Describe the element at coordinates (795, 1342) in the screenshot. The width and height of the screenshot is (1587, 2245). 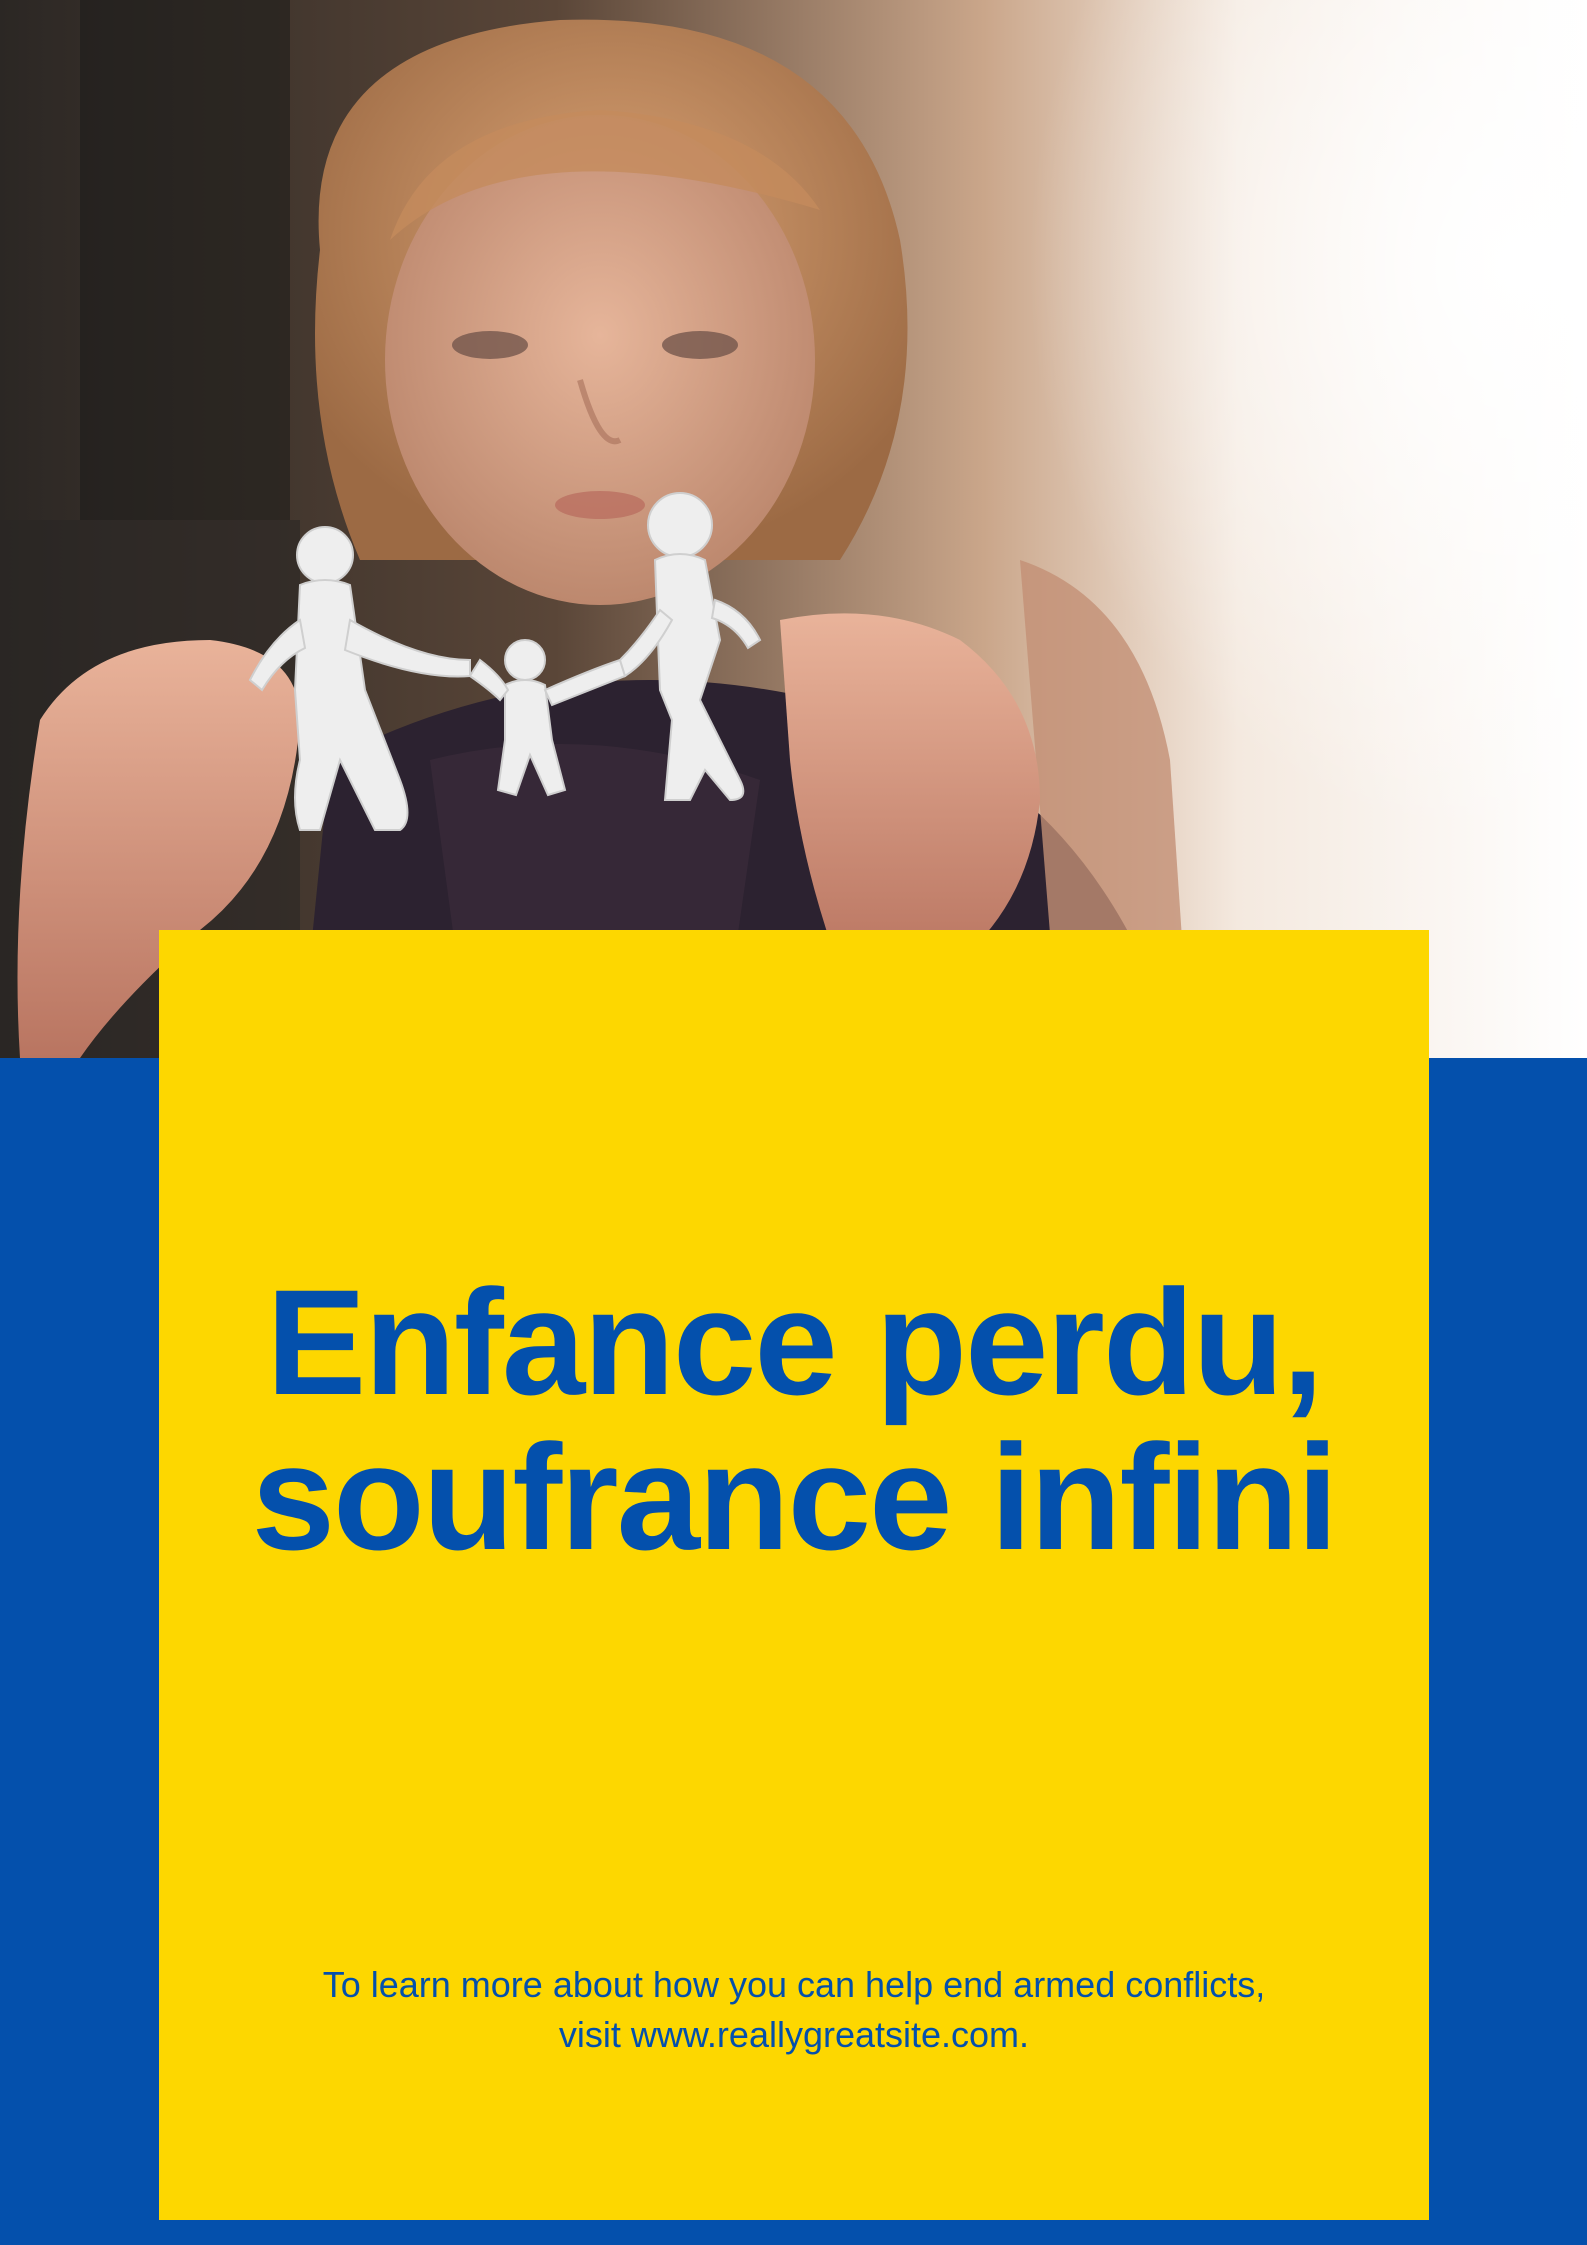
I see `headline-line-1: Enfance perdu,` at that location.